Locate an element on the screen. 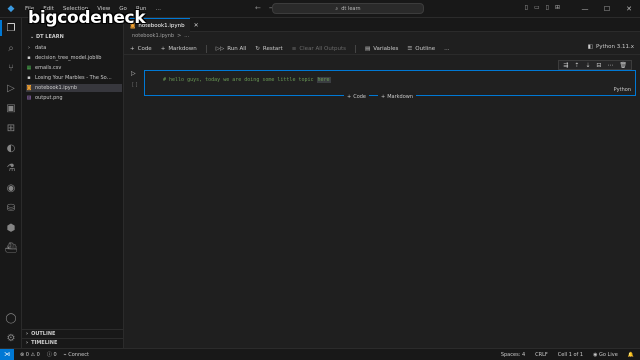  execute-below-icon: ⇣ is located at coordinates (587, 65).